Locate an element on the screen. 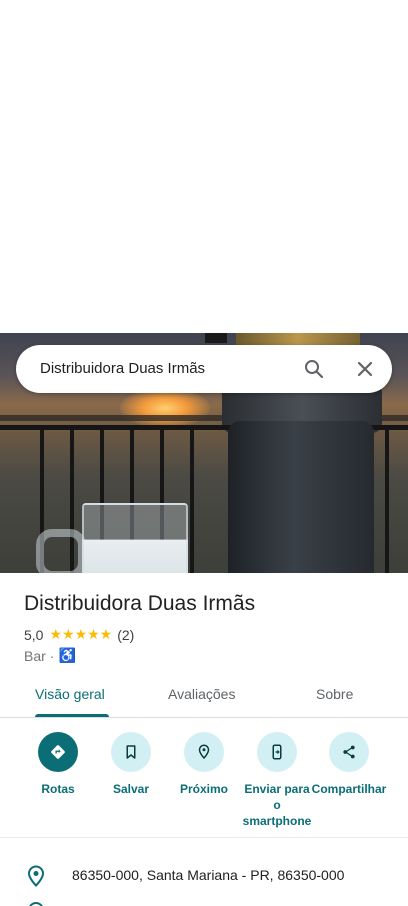  save-label: Salvar is located at coordinates (131, 789).